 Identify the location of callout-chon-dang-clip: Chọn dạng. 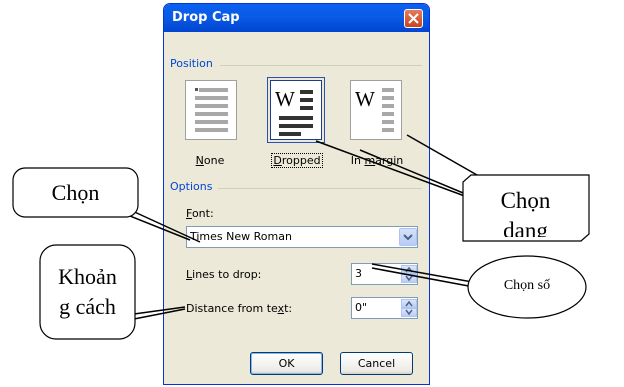
(525, 211).